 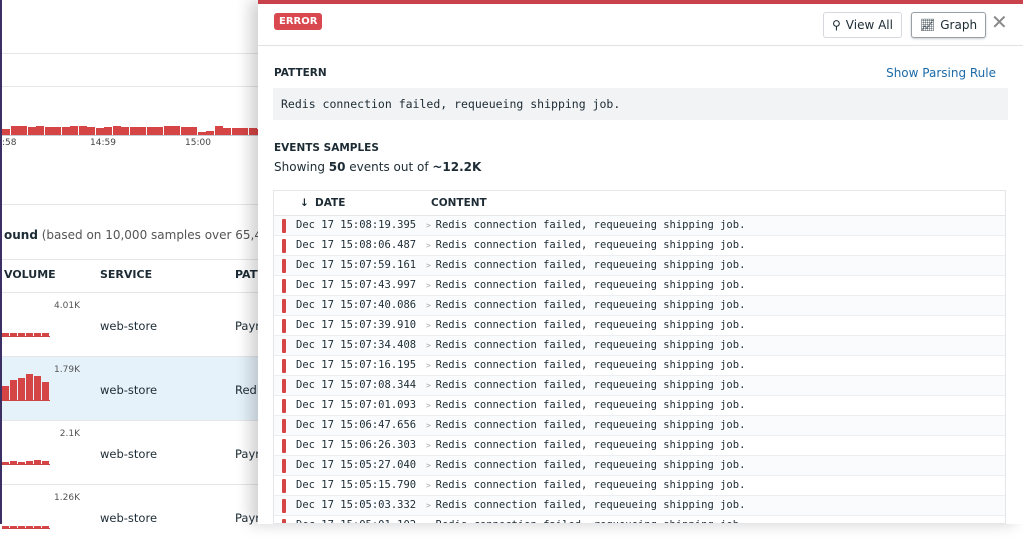 I want to click on showing-count: 50, so click(x=337, y=167).